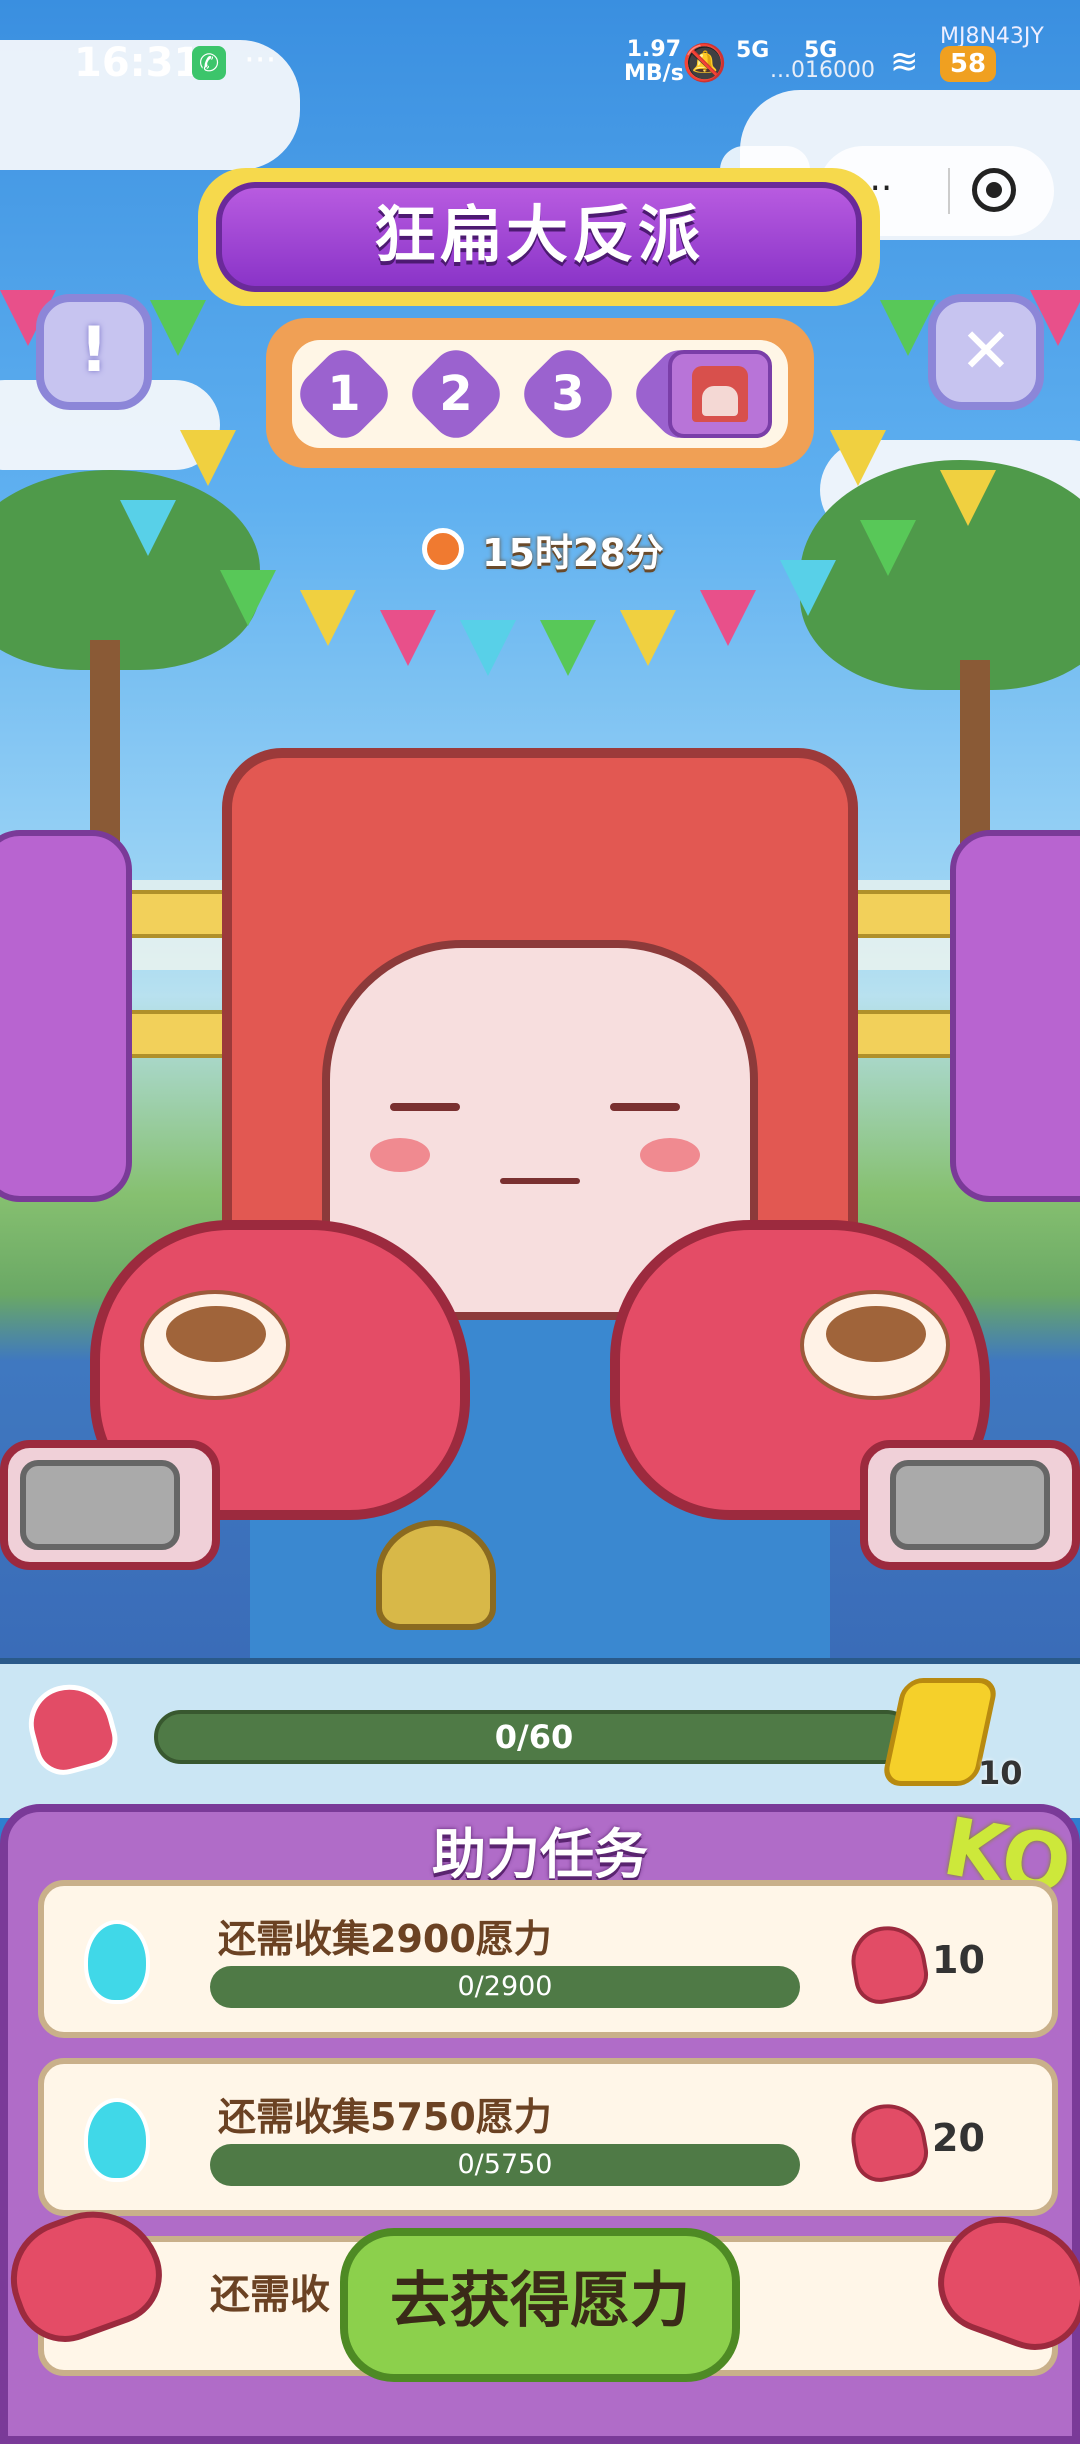 The height and width of the screenshot is (2444, 1080). Describe the element at coordinates (704, 63) in the screenshot. I see `bell-off-icon: 🔕` at that location.